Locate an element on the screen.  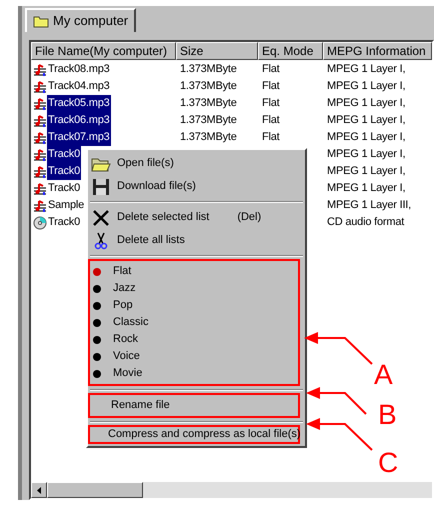
column-header: Size is located at coordinates (217, 51).